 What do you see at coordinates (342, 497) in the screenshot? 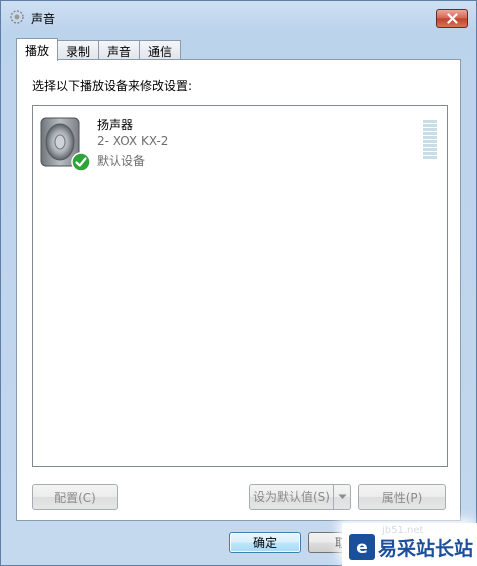
I see `chevron-down-icon` at bounding box center [342, 497].